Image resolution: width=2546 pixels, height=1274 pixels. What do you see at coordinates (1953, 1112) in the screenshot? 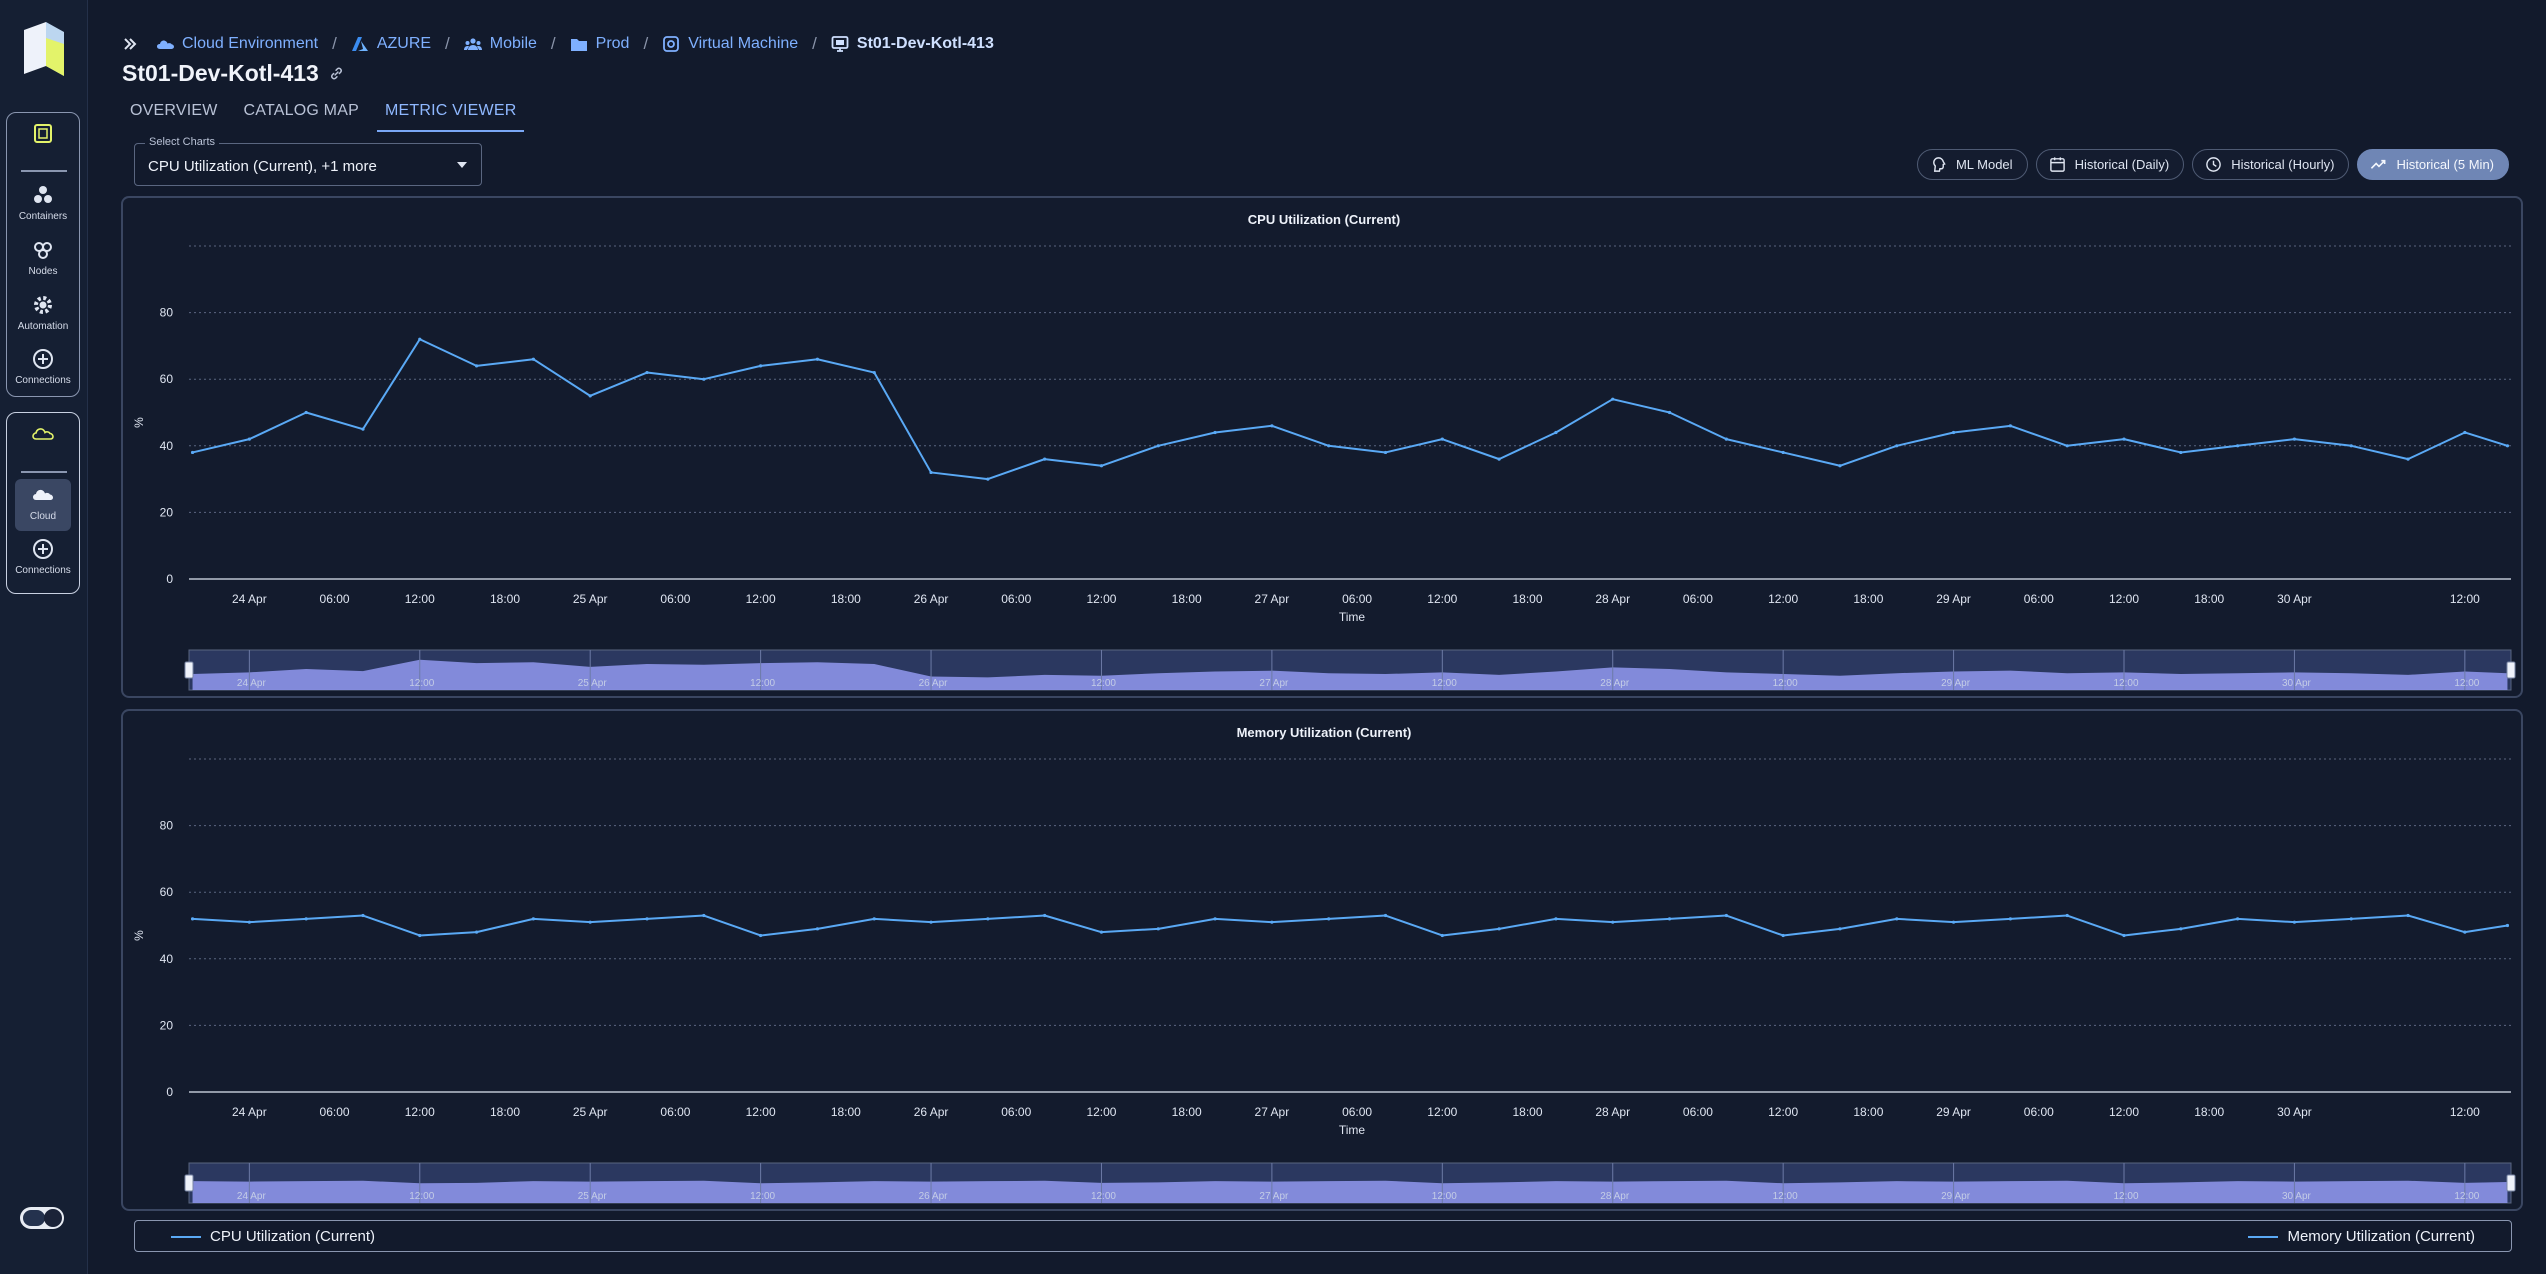
I see `x-tick-label: 29 Apr` at bounding box center [1953, 1112].